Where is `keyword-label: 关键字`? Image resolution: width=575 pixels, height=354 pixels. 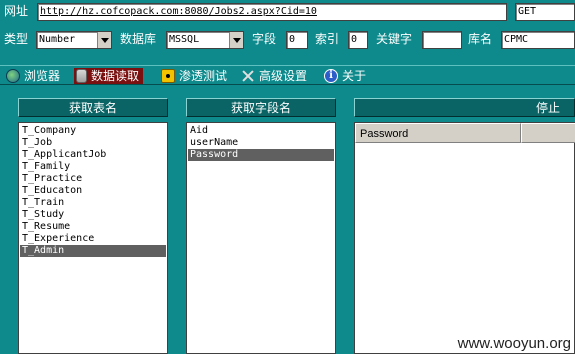 keyword-label: 关键字 is located at coordinates (394, 39).